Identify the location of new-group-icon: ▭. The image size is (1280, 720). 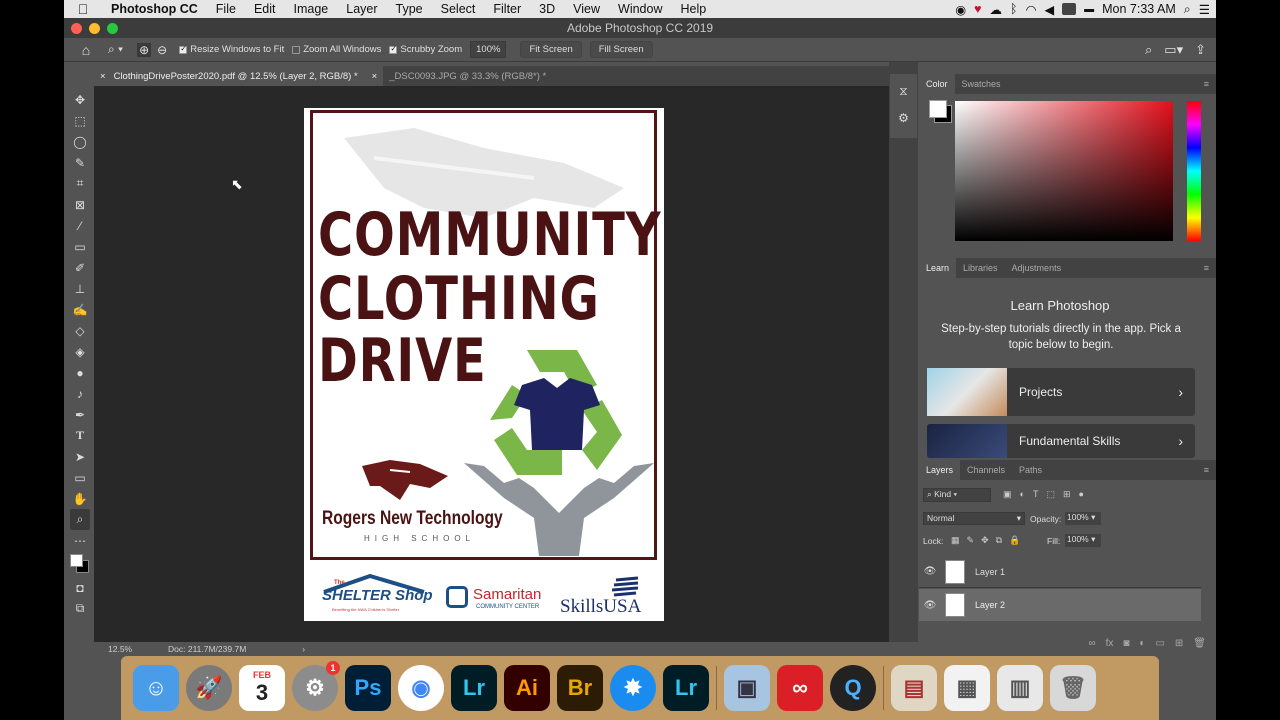
(1159, 643).